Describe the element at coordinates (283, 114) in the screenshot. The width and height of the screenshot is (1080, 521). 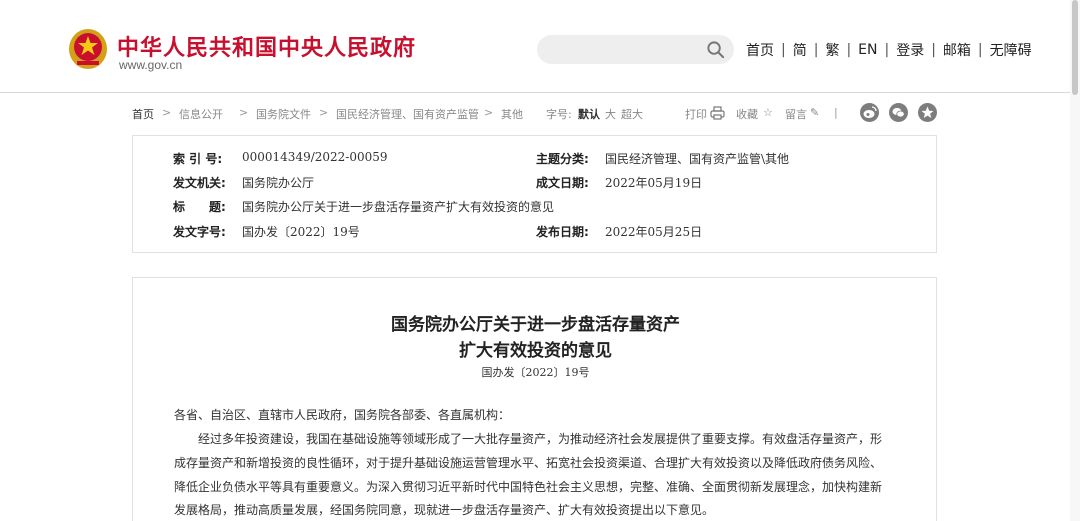
I see `breadcrumb-state-council-docs: 国务院文件` at that location.